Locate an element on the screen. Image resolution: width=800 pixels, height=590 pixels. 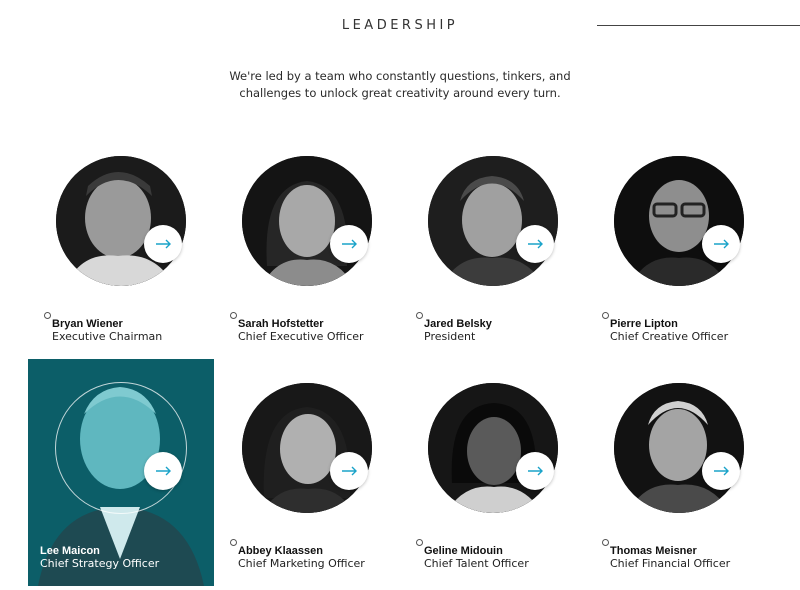
leader-name: Lee Maicon is located at coordinates (99, 551).